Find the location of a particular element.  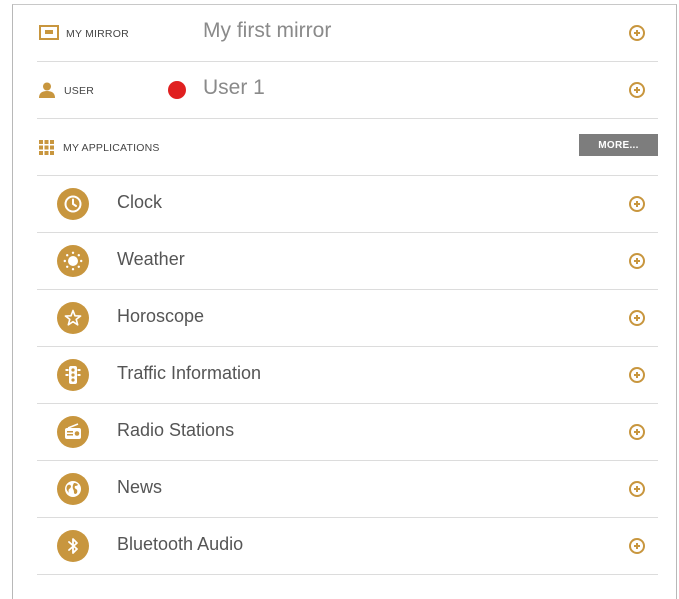

app-label: Bluetooth Audio is located at coordinates (180, 544).